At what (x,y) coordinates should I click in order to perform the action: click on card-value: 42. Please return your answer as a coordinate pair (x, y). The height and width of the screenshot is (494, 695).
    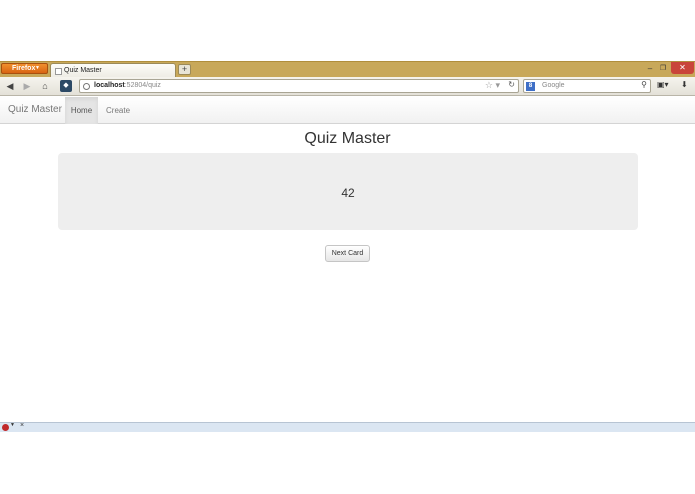
    Looking at the image, I should click on (348, 193).